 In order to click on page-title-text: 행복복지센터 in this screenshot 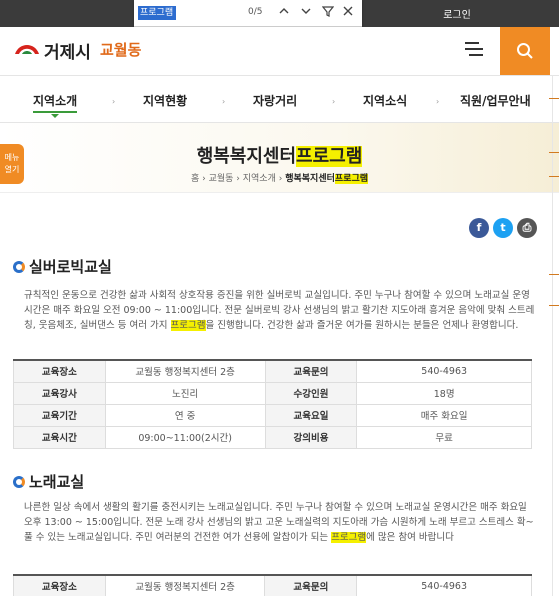, I will do `click(246, 156)`.